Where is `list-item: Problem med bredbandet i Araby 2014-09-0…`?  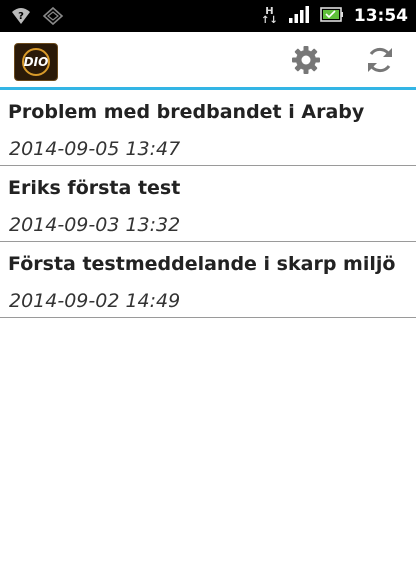 list-item: Problem med bredbandet i Araby 2014-09-0… is located at coordinates (208, 128).